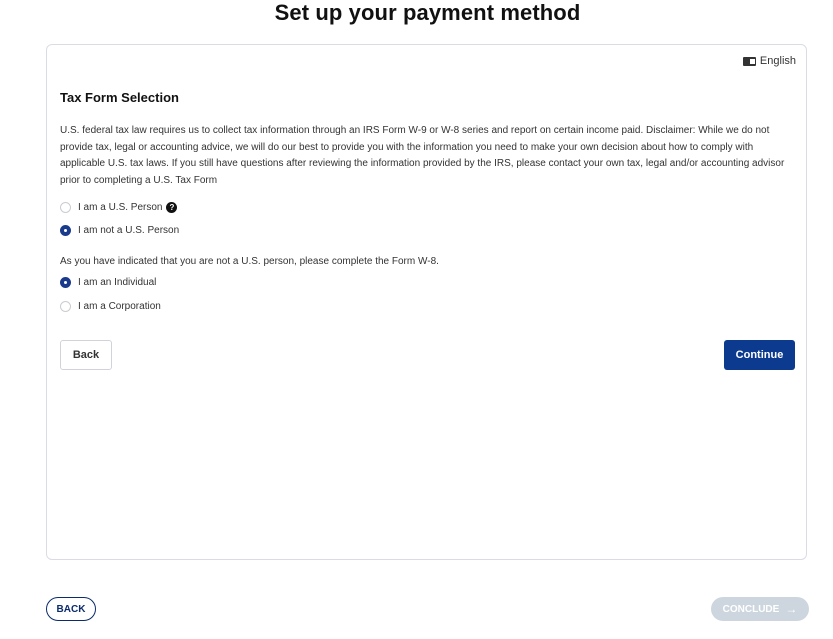  I want to click on section-title: Tax Form Selection, so click(119, 97).